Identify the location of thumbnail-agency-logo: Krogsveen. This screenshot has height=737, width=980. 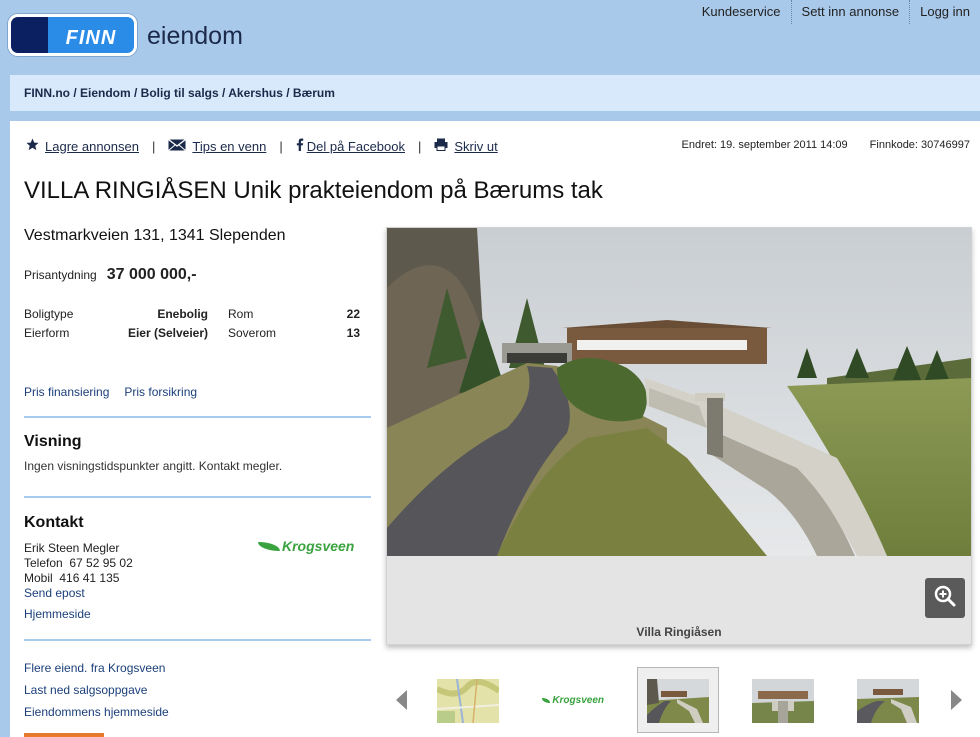
(573, 701).